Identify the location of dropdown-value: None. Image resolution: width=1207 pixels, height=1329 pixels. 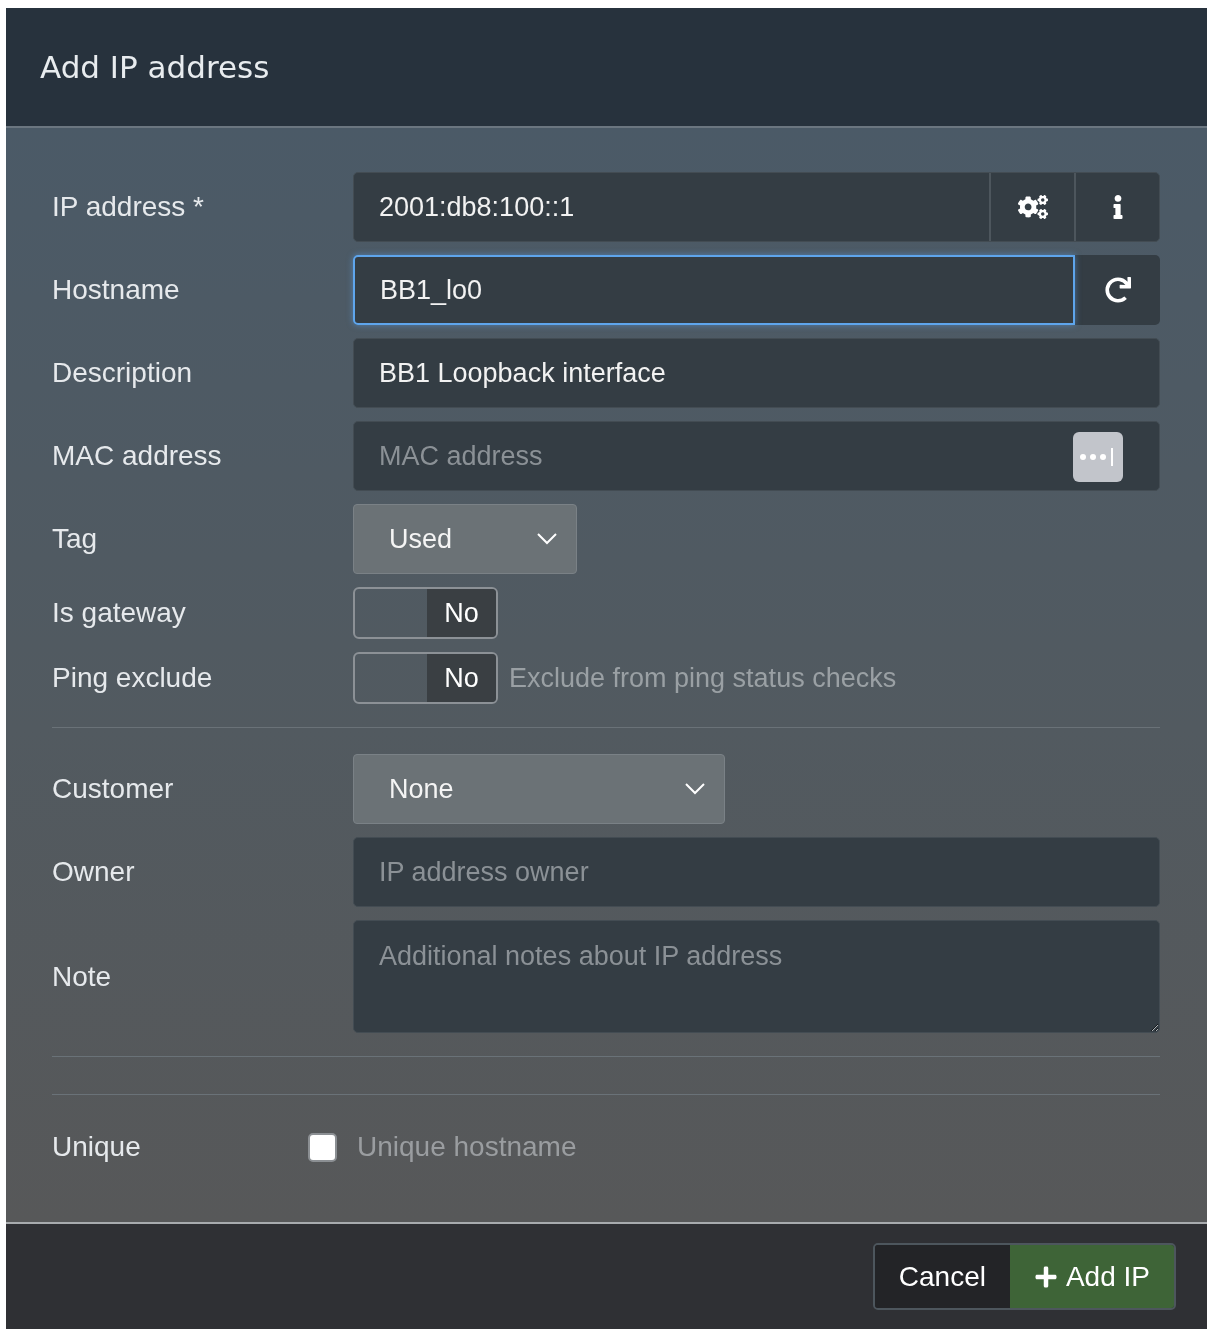
(421, 789).